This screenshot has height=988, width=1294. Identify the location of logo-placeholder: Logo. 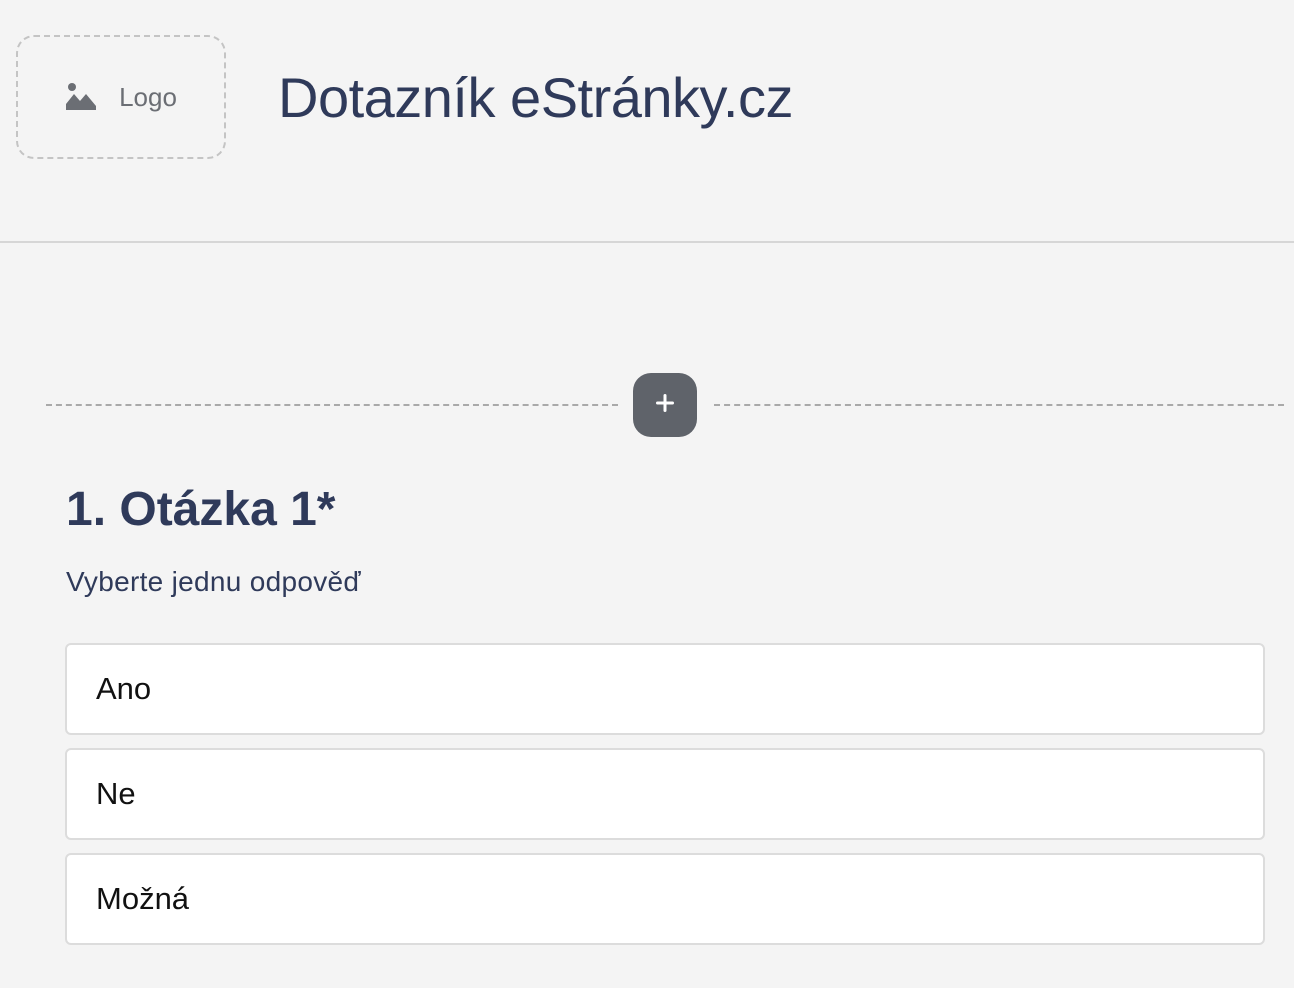
(121, 97).